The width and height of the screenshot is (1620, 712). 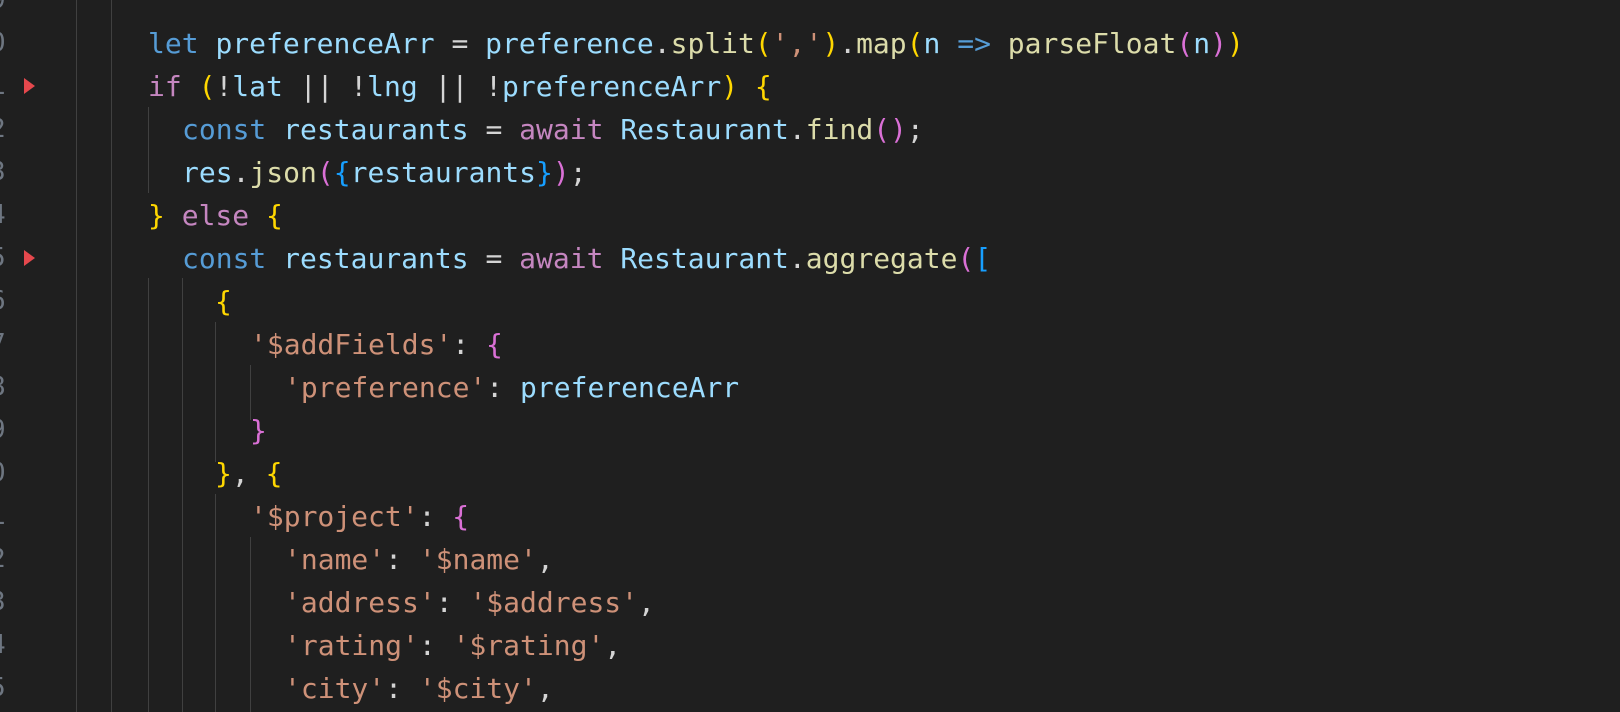 I want to click on code-line: 'city': '$city',, so click(x=419, y=688).